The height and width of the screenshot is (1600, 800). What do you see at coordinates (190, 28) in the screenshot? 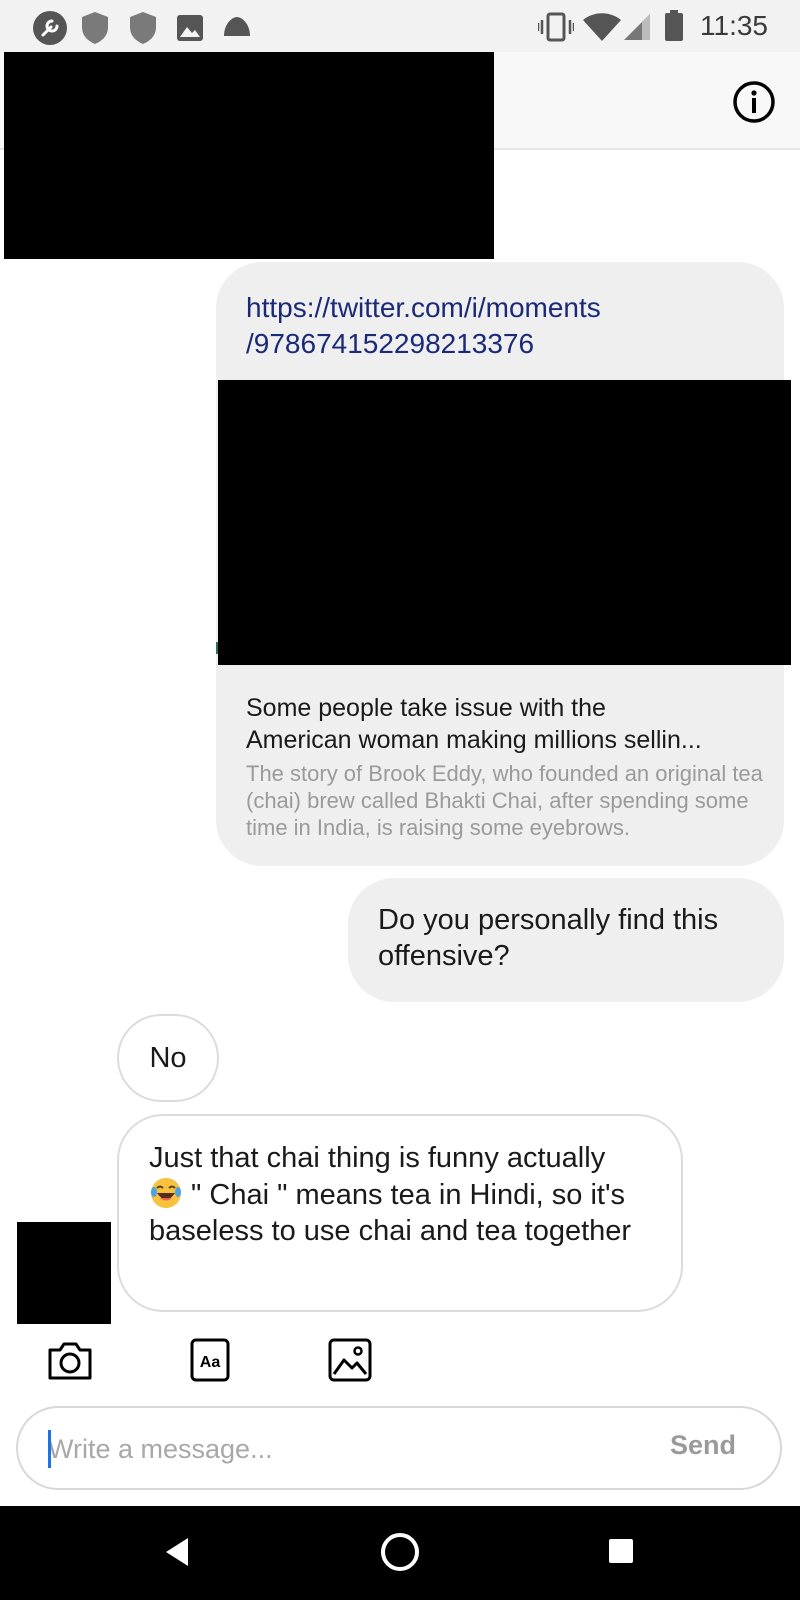
I see `image-icon` at bounding box center [190, 28].